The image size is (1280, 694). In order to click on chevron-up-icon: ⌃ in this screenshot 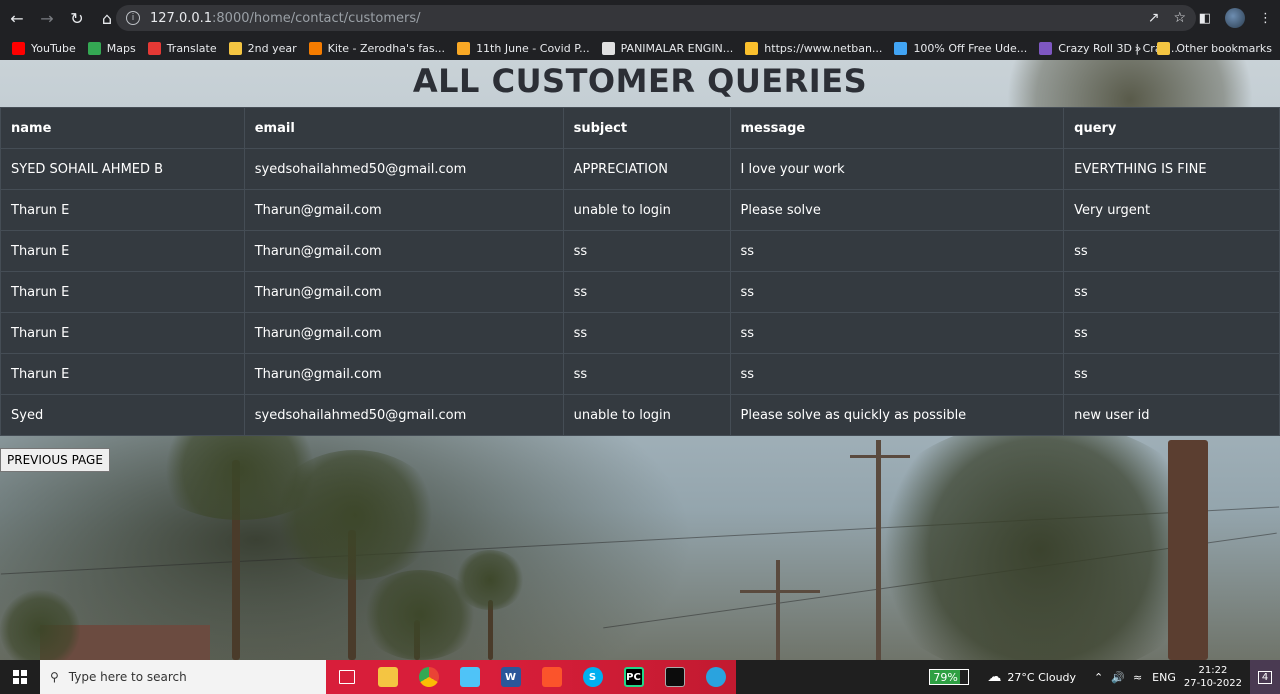, I will do `click(1098, 677)`.